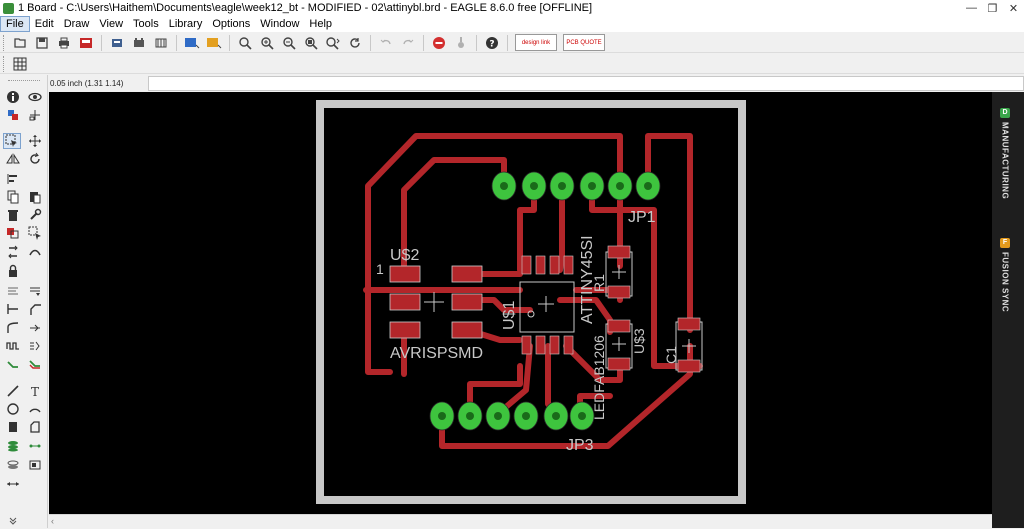 The height and width of the screenshot is (529, 1024). I want to click on info-icon, so click(13, 97).